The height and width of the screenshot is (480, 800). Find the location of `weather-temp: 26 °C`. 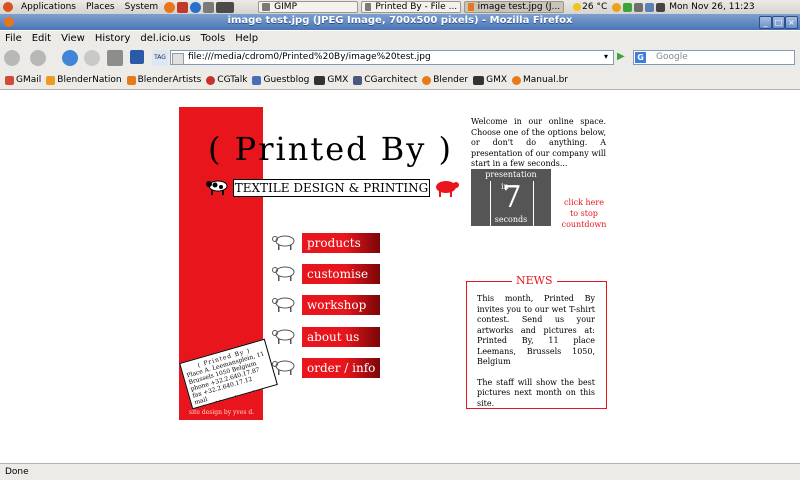

weather-temp: 26 °C is located at coordinates (595, 7).